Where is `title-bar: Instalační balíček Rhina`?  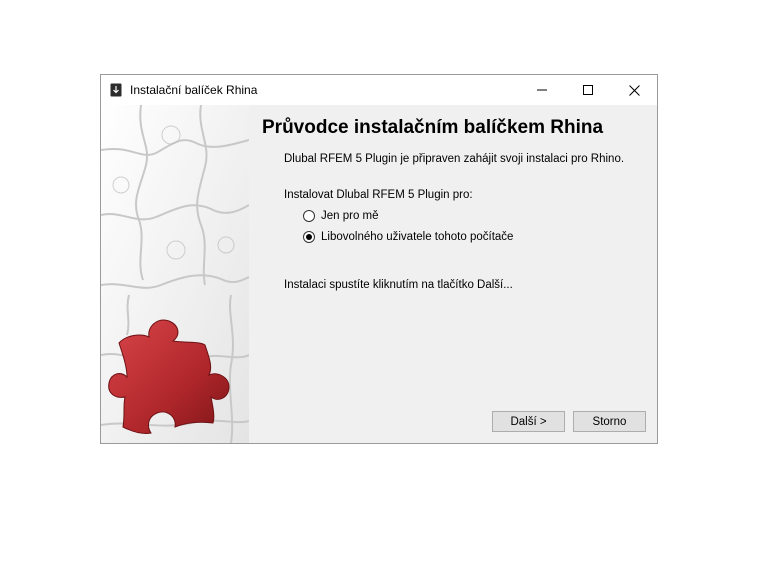
title-bar: Instalační balíček Rhina is located at coordinates (379, 90).